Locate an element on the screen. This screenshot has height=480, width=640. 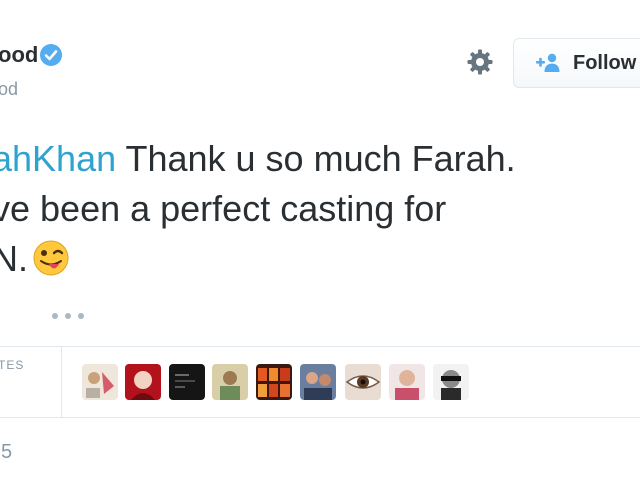
verified-badge-icon is located at coordinates (51, 55).